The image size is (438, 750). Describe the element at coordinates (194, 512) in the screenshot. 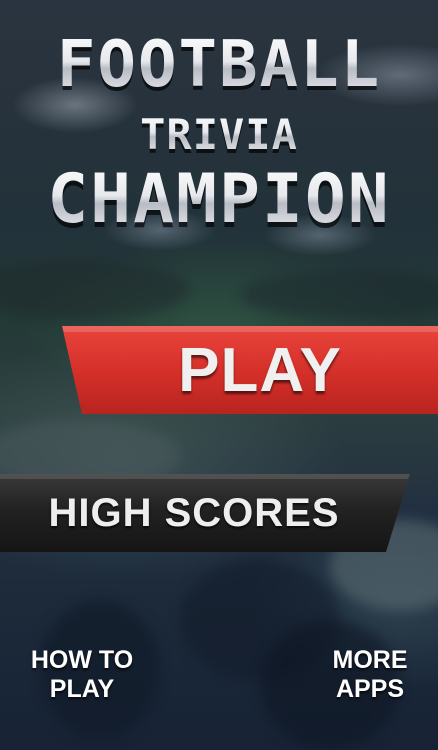

I see `high-scores-button-label: HIGH SCORES` at that location.